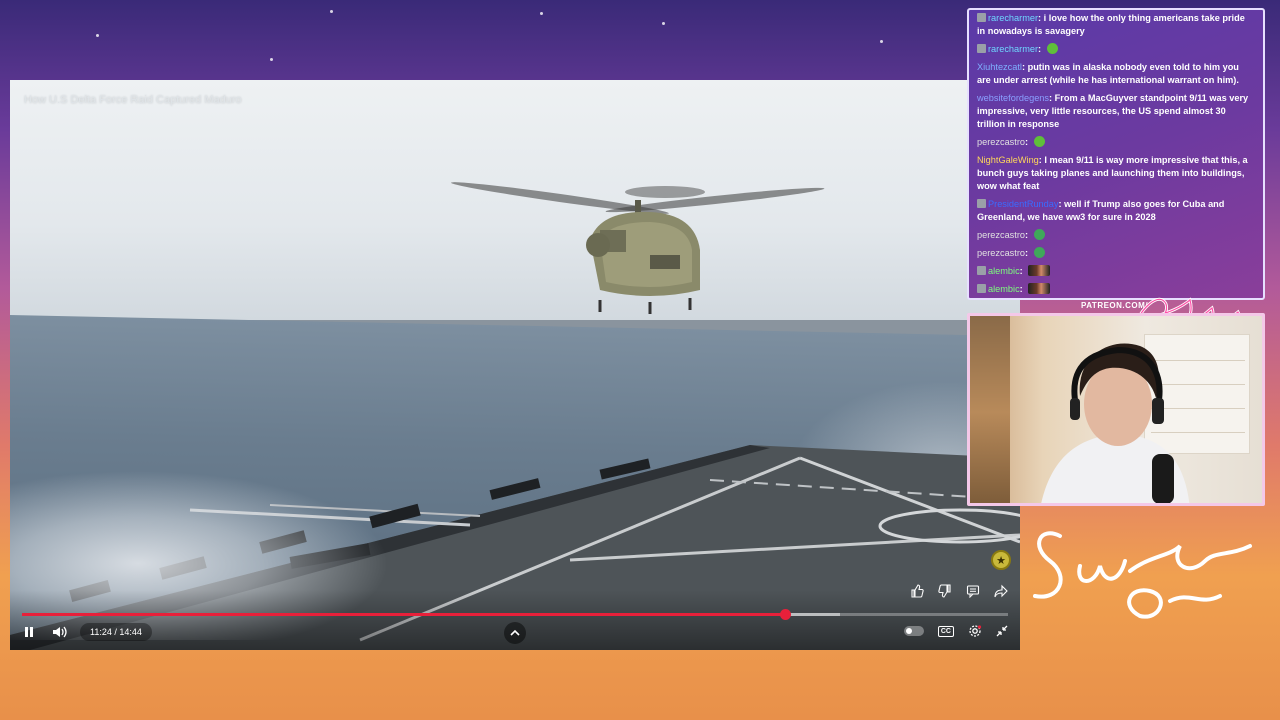 The width and height of the screenshot is (1280, 720). I want to click on webcam-feed, so click(1116, 409).